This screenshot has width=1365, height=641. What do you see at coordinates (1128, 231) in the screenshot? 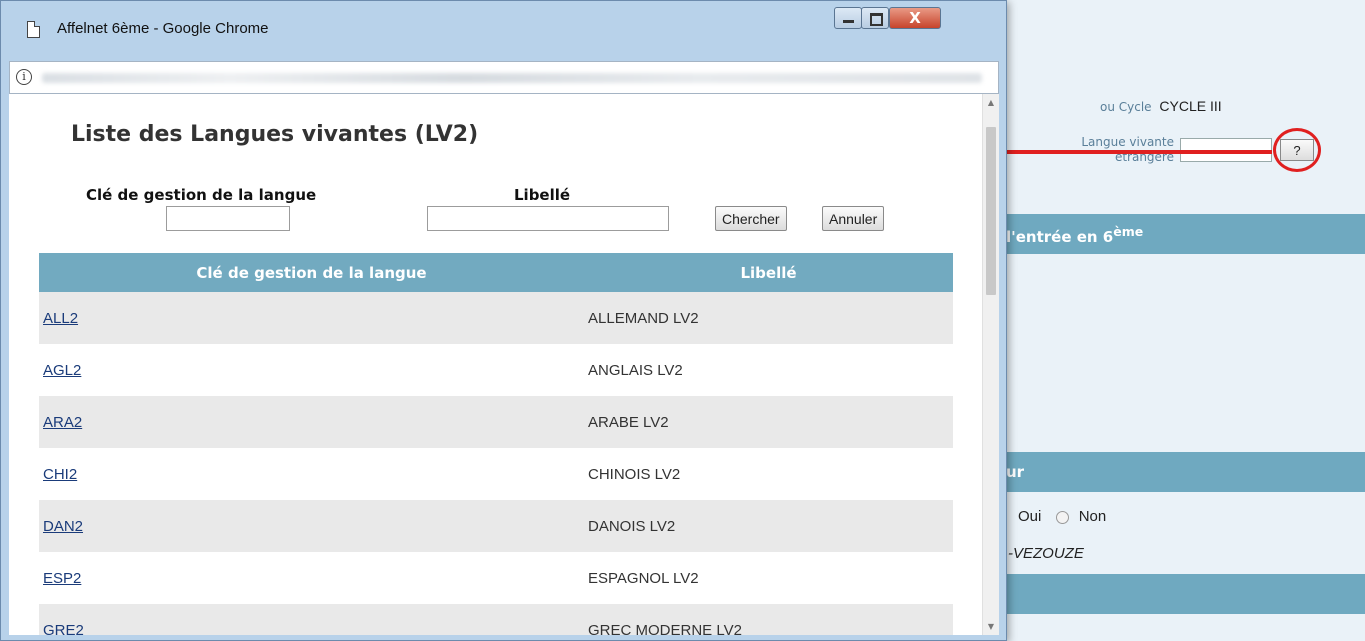
I see `section-entree-sup: ème` at bounding box center [1128, 231].